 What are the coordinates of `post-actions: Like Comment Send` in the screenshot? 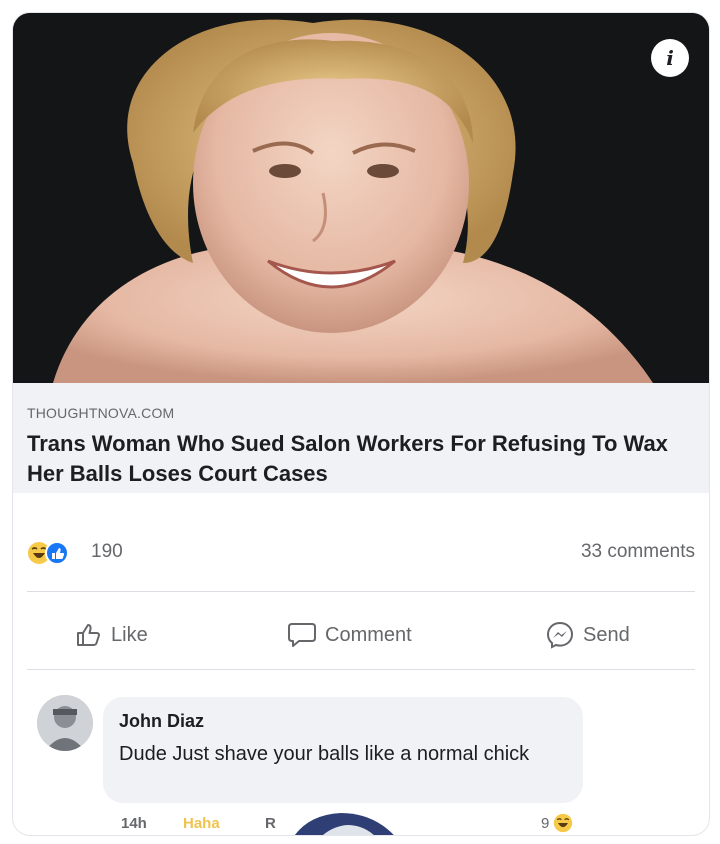 It's located at (361, 635).